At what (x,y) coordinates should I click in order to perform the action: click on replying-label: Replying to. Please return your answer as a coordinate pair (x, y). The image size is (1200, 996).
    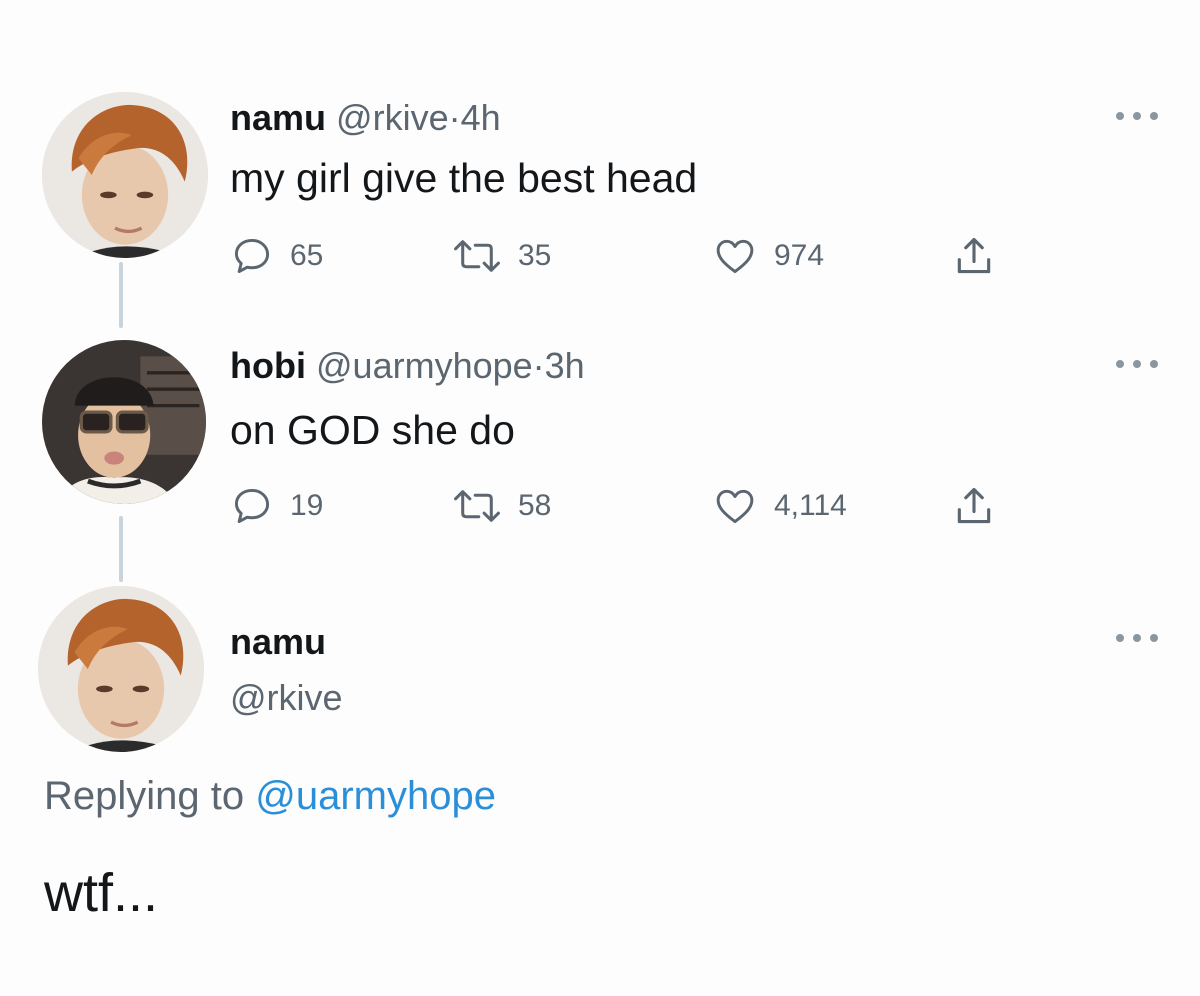
    Looking at the image, I should click on (144, 796).